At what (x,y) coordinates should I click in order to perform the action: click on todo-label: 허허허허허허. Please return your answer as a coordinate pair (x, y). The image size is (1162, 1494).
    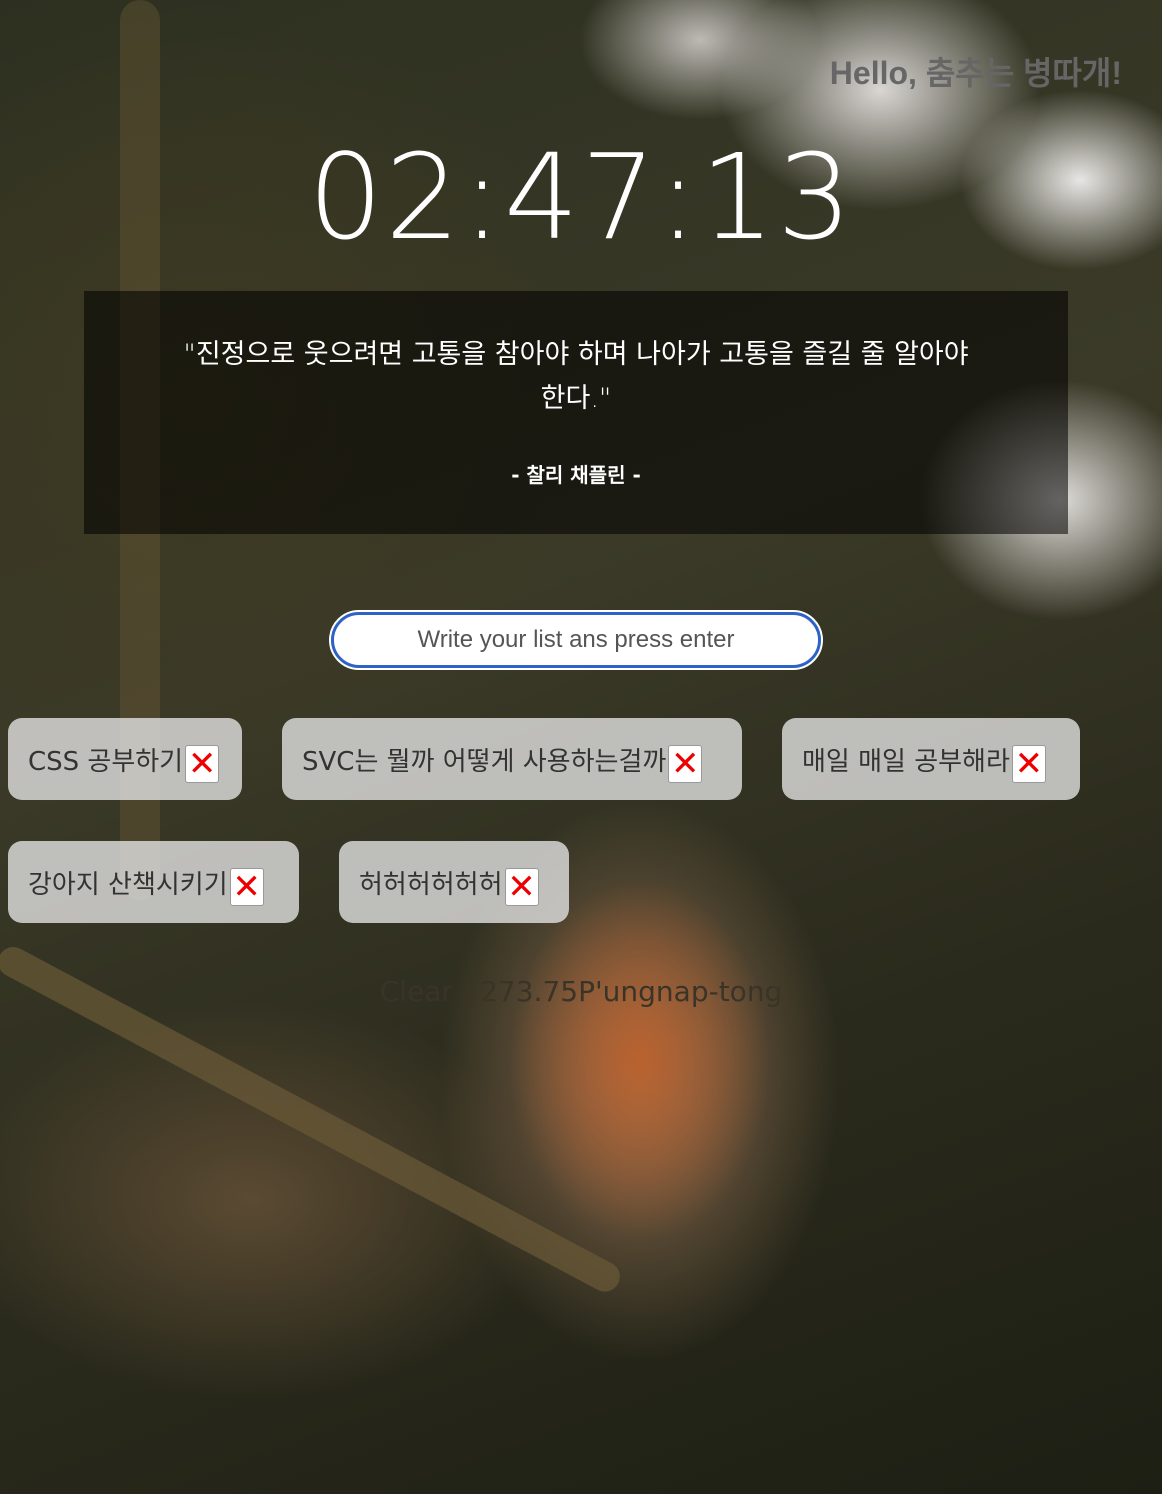
    Looking at the image, I should click on (431, 884).